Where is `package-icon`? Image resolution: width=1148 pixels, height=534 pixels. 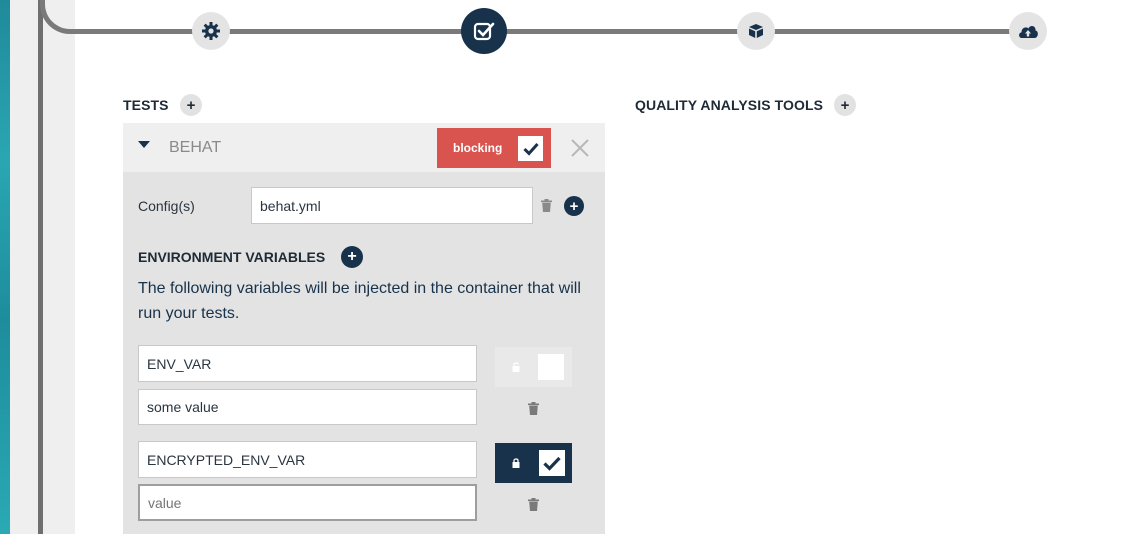
package-icon is located at coordinates (756, 31).